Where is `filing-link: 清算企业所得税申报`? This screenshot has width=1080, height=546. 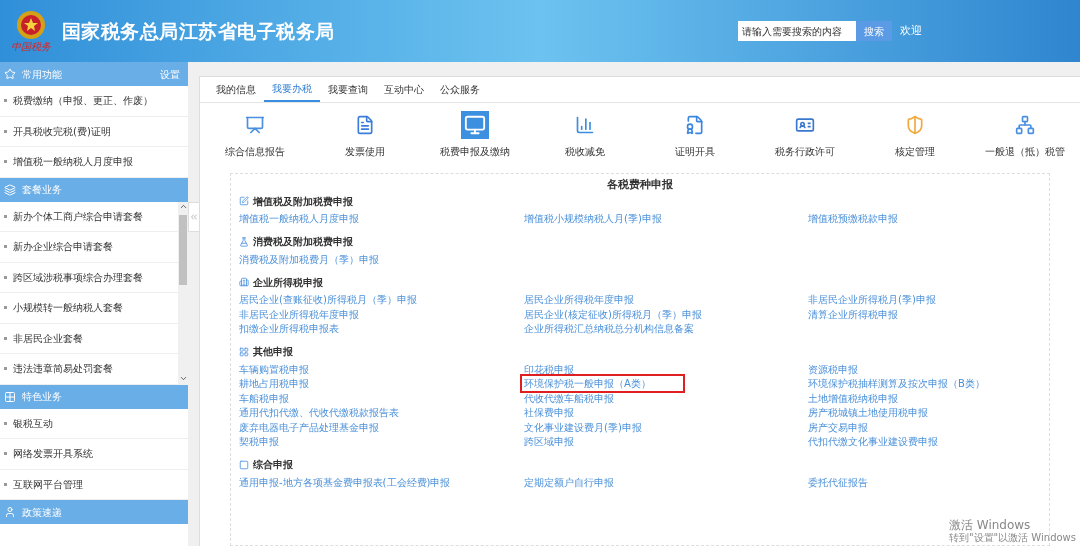
filing-link: 清算企业所得税申报 is located at coordinates (853, 314).